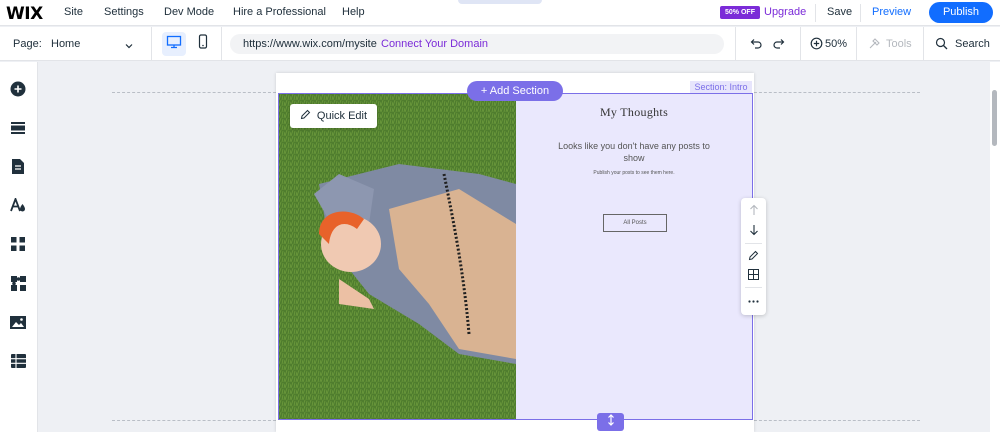  Describe the element at coordinates (310, 44) in the screenshot. I see `site-url: https://www.wix.com/mysite` at that location.